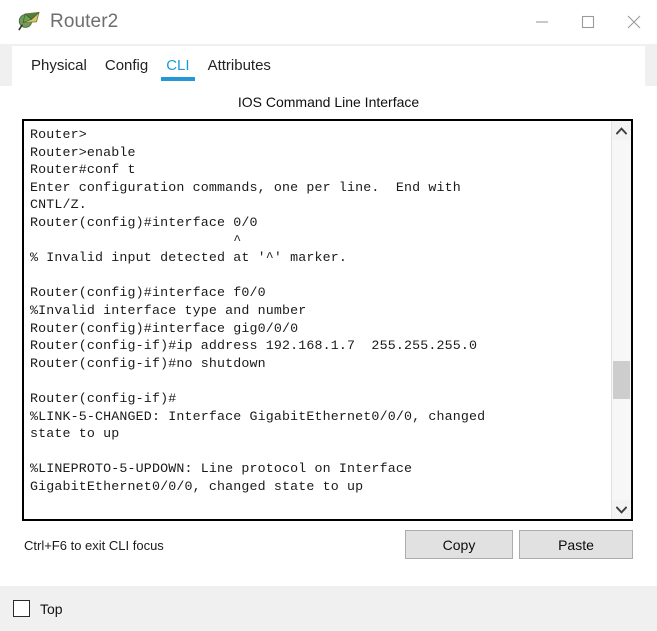 The height and width of the screenshot is (631, 657). I want to click on cli-scrollbar, so click(621, 320).